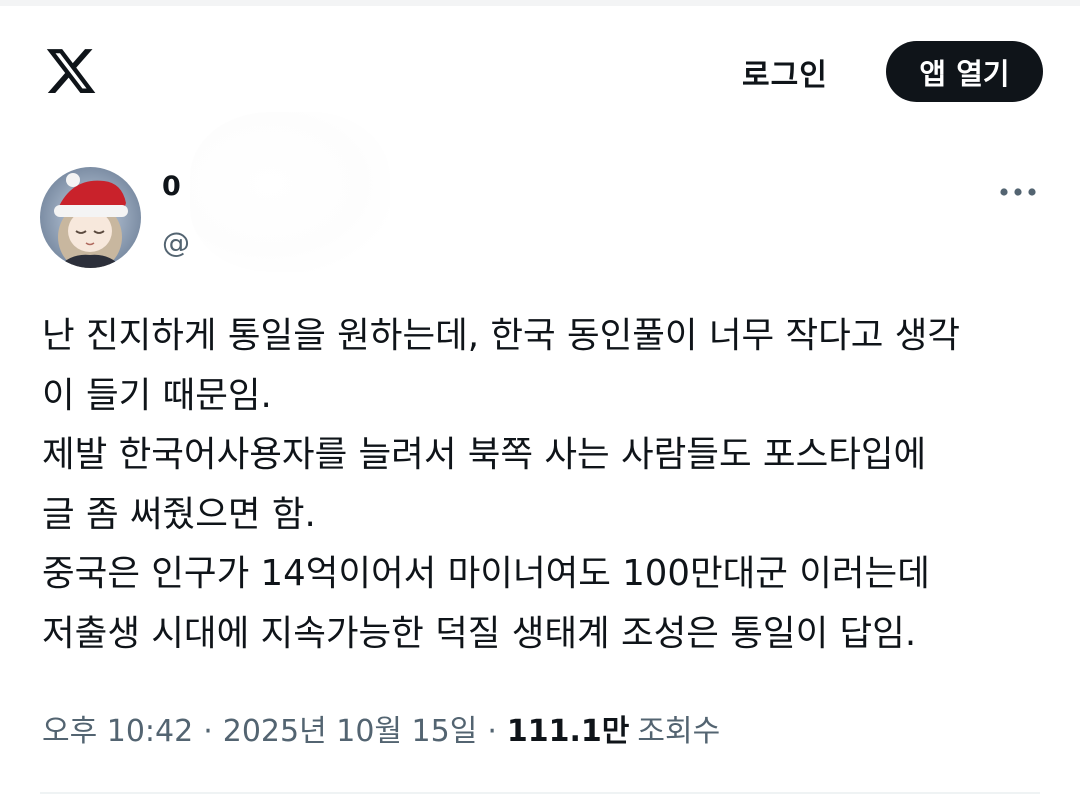 This screenshot has height=802, width=1080. Describe the element at coordinates (568, 731) in the screenshot. I see `views-count: 111.1만` at that location.